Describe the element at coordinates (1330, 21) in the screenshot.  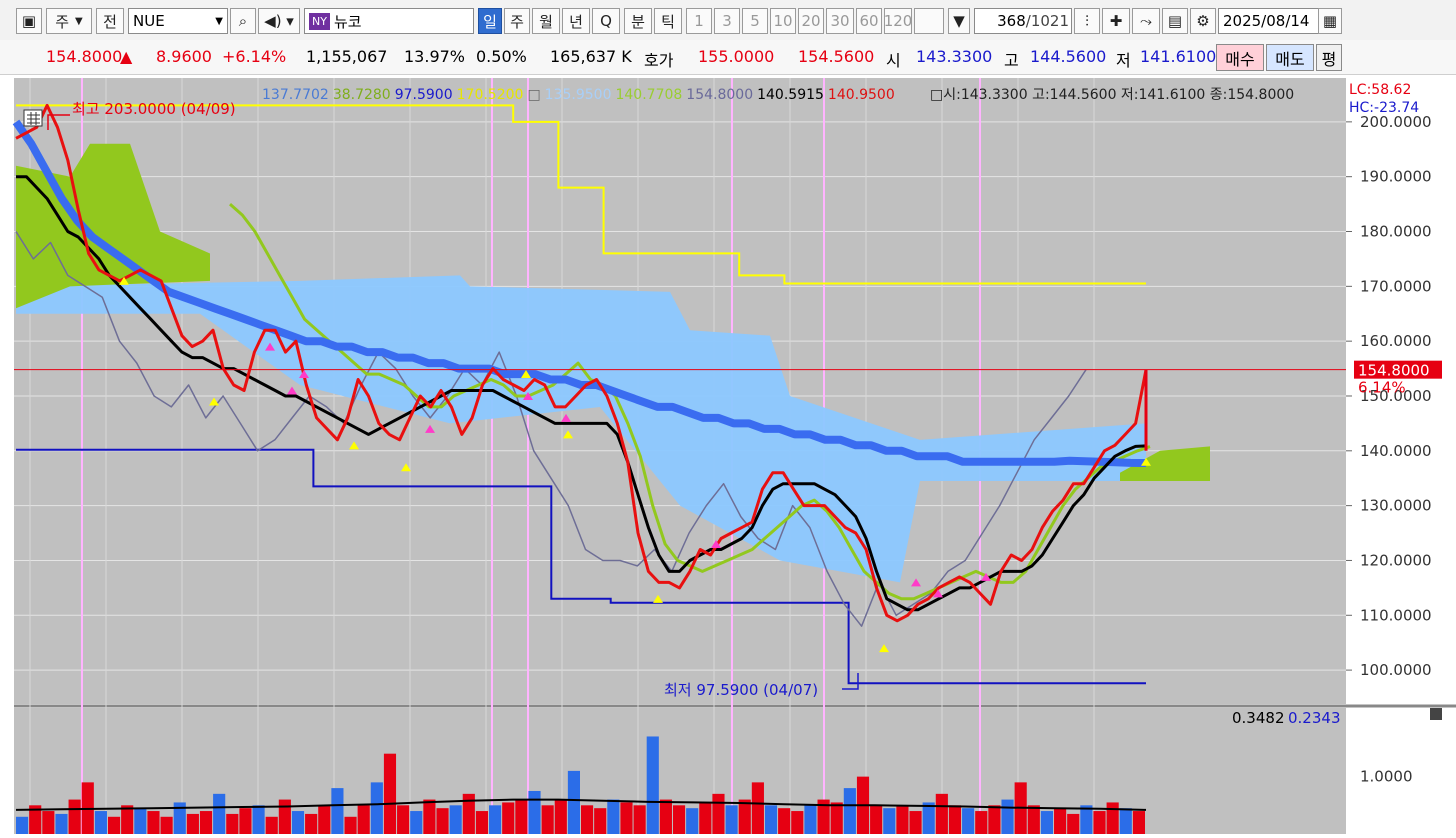
I see `calendar-icon: ▦` at that location.